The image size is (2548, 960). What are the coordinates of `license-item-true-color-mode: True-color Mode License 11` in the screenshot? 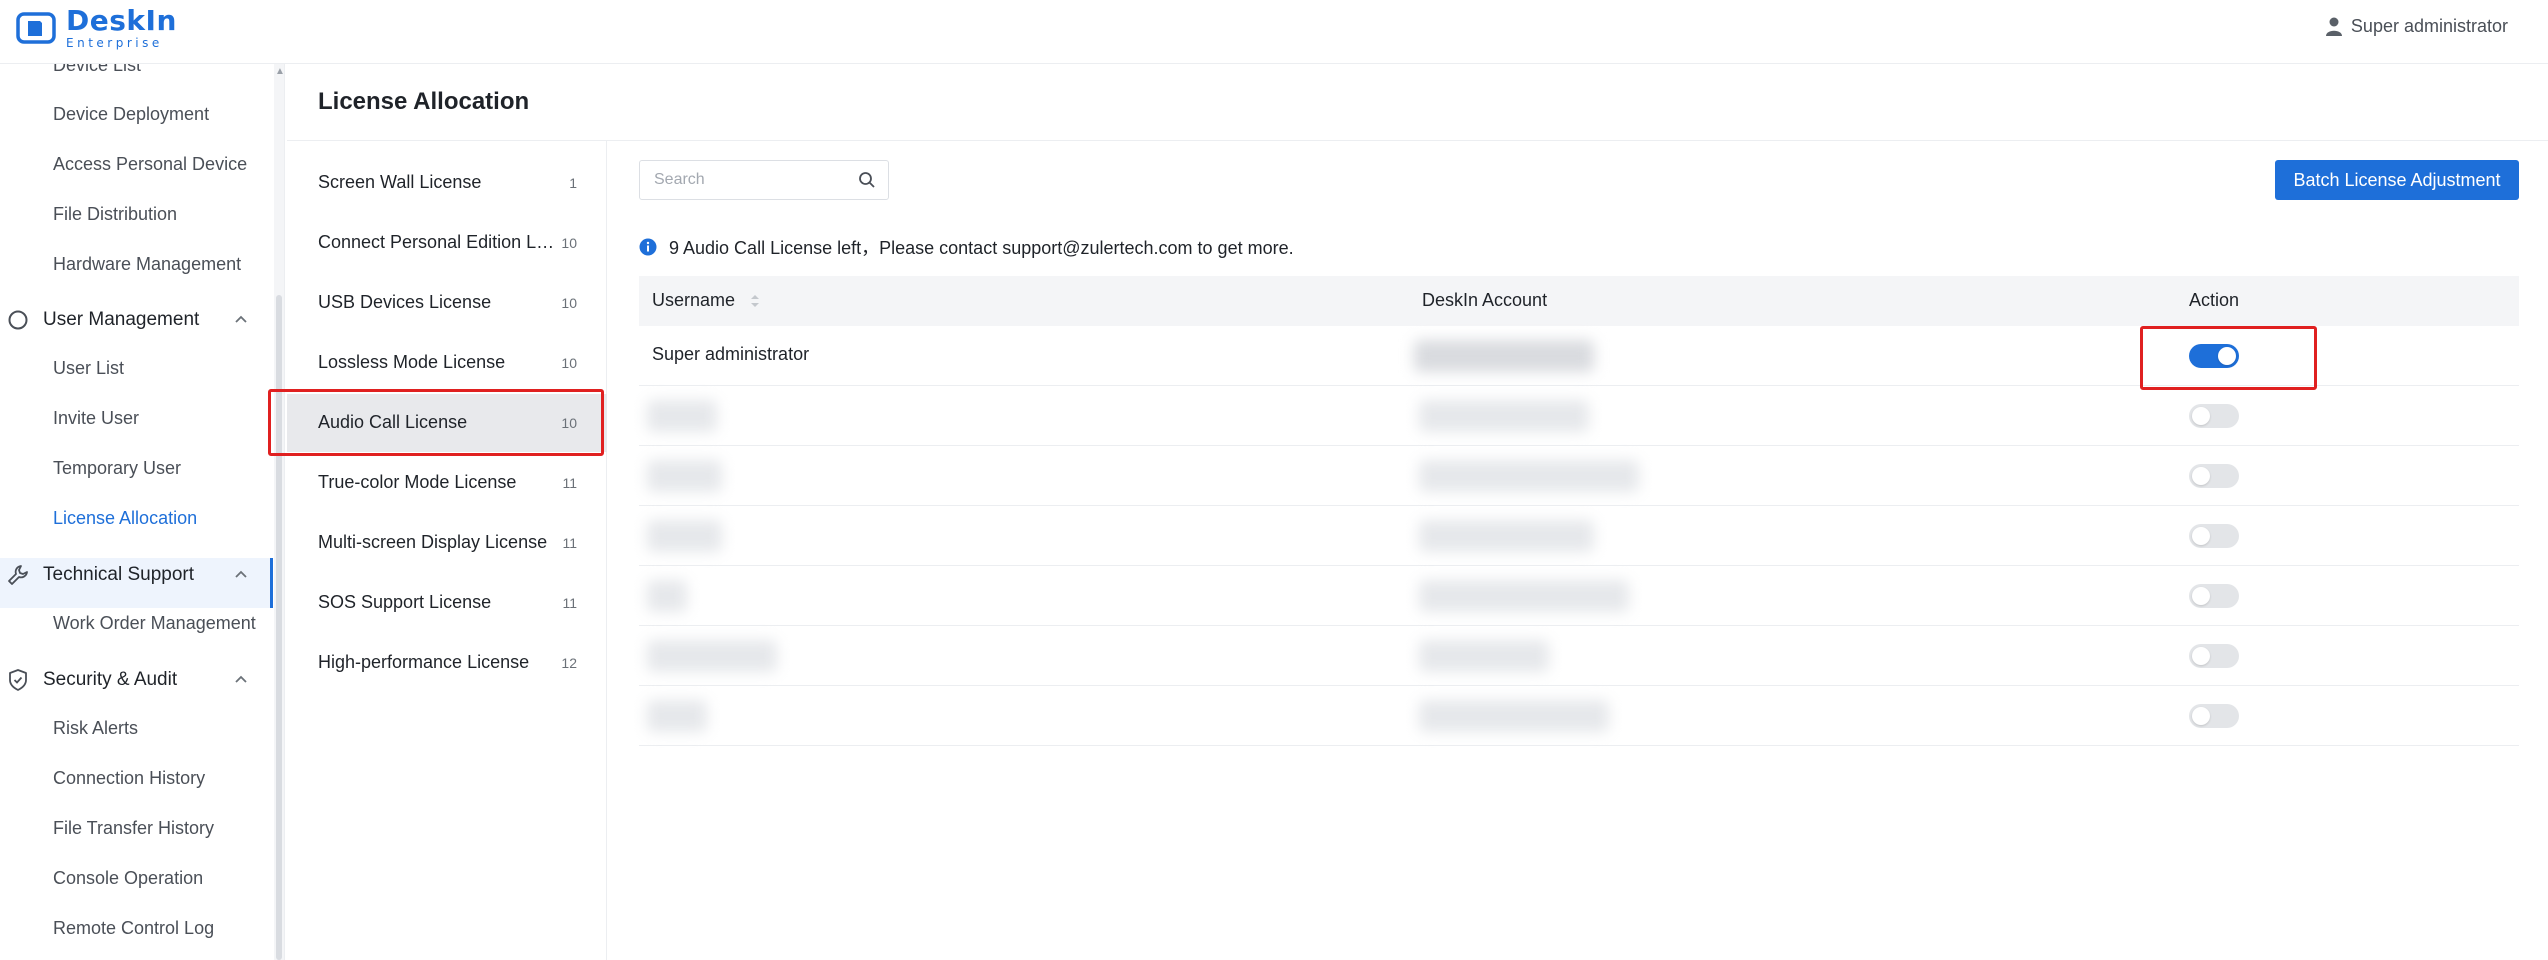 It's located at (447, 483).